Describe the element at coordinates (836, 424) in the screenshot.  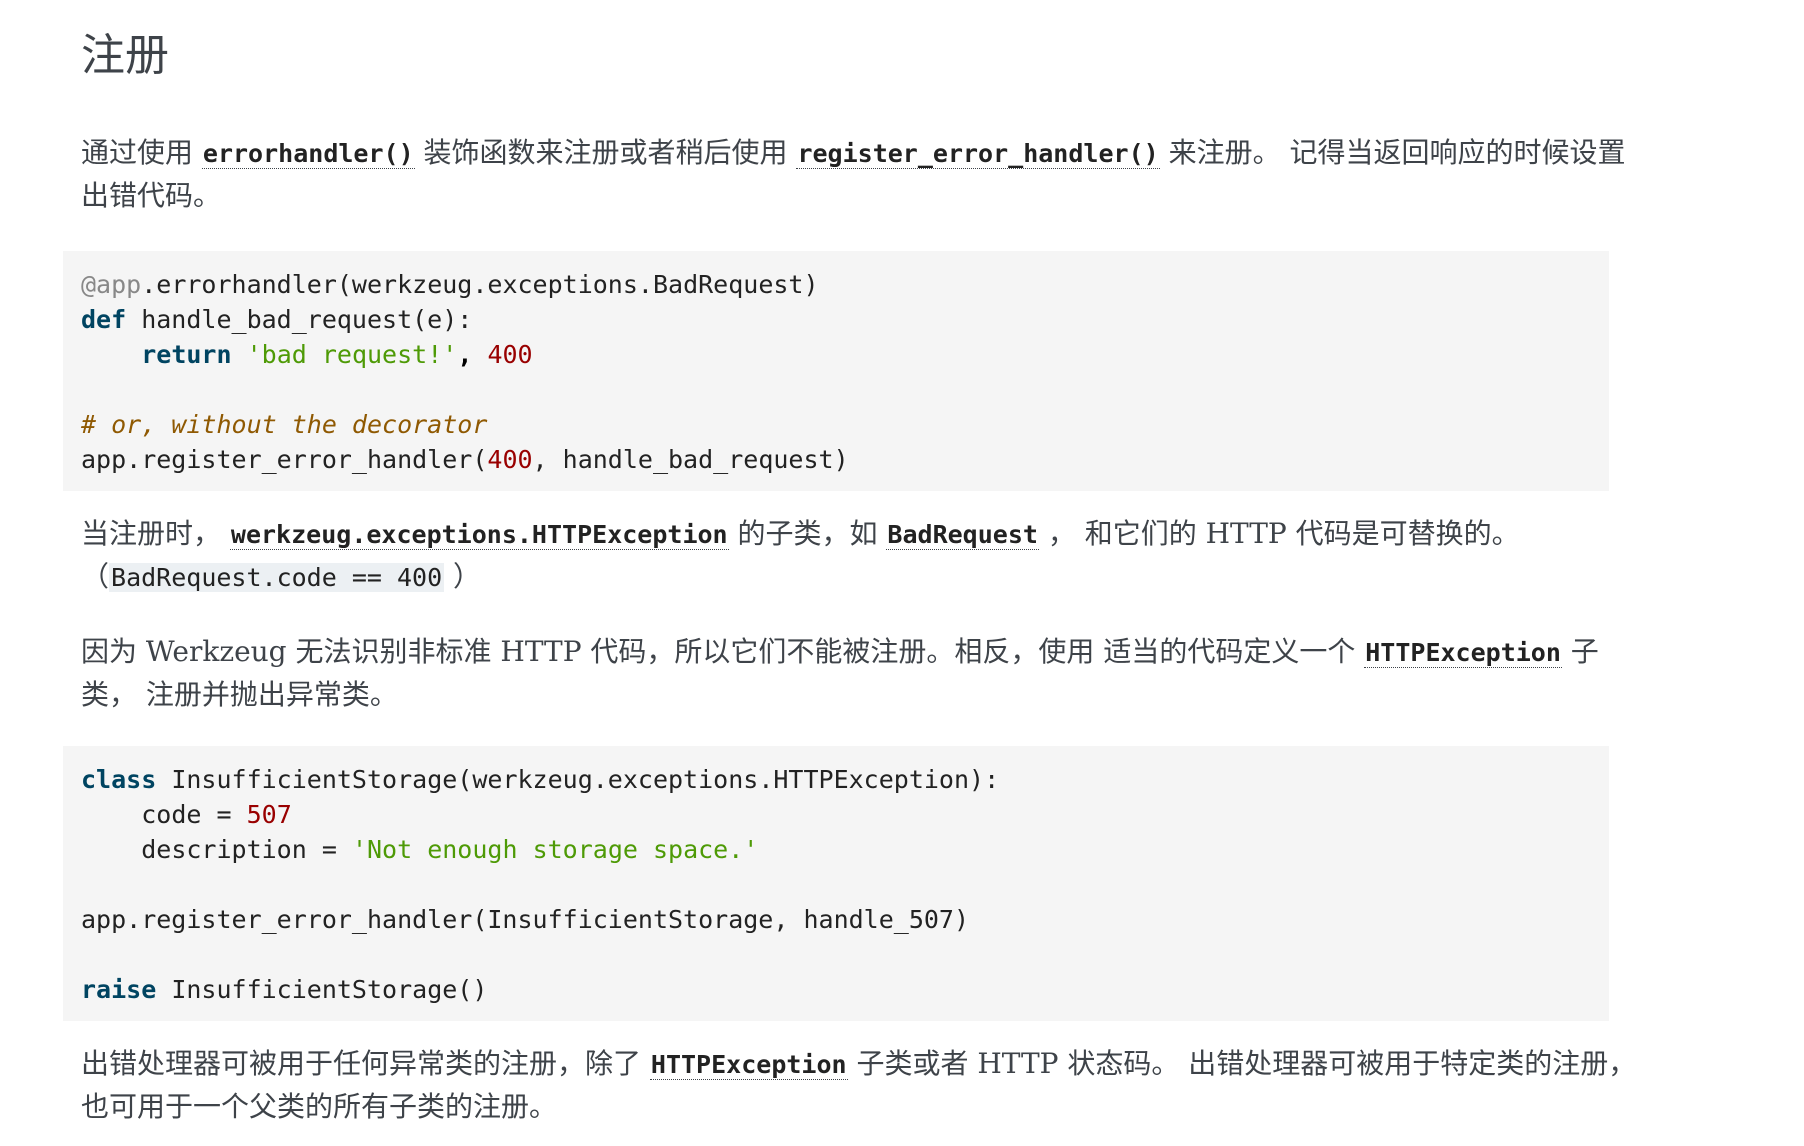
I see `code-line: # or, without the decorator` at that location.